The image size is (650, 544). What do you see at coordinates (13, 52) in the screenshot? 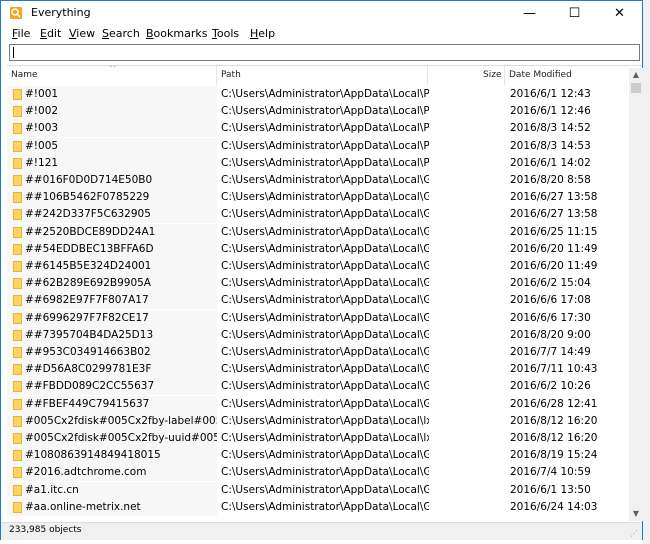
I see `text-caret` at bounding box center [13, 52].